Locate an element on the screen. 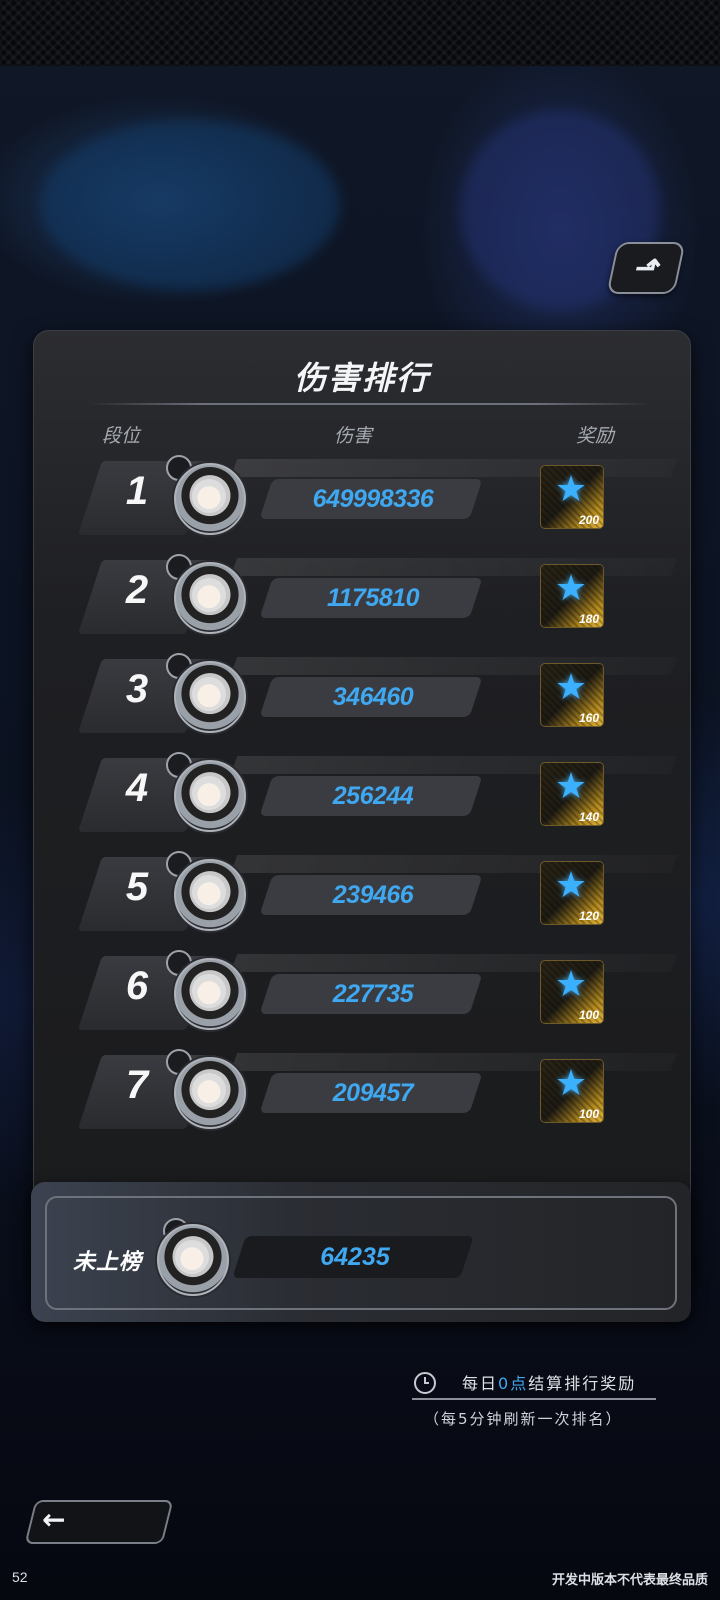  build-disclaimer: 开发中版本不代表最终品质 is located at coordinates (629, 1580).